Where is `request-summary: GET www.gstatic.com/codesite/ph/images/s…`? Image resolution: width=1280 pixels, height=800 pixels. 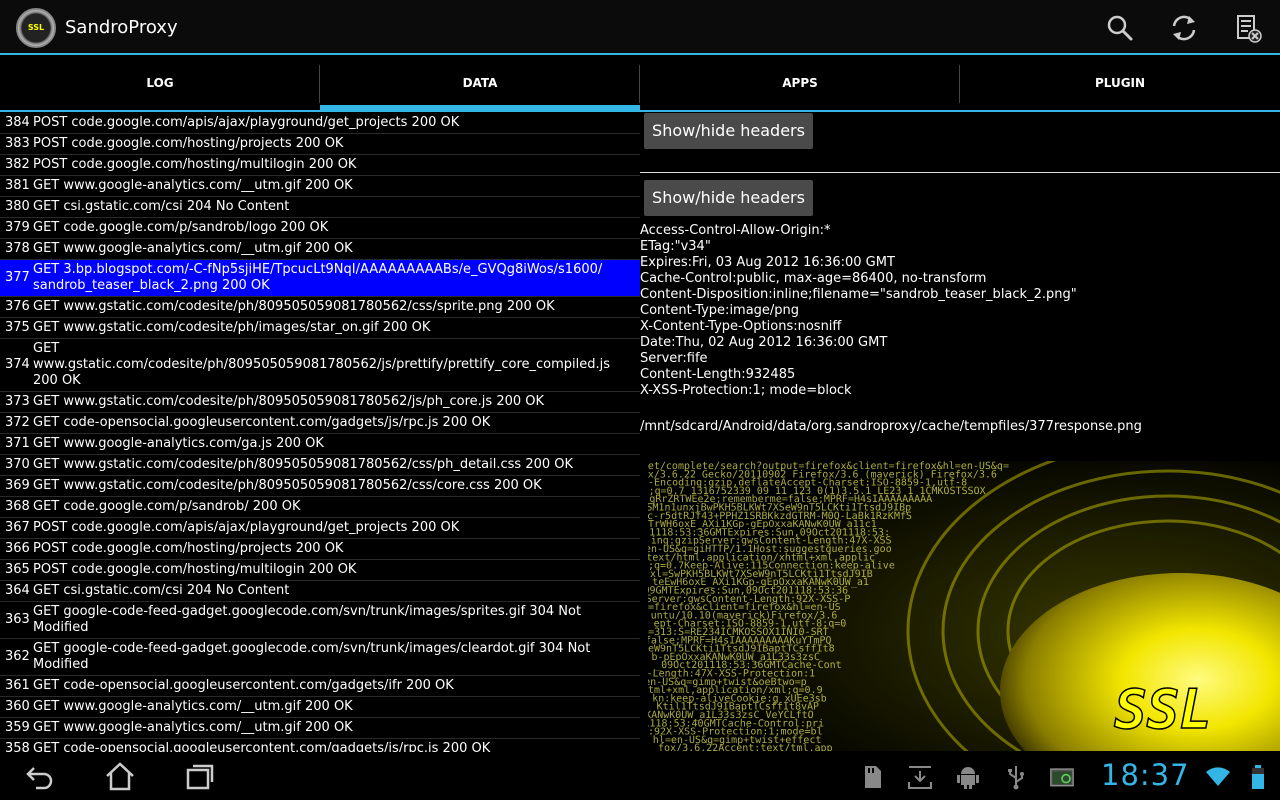
request-summary: GET www.gstatic.com/codesite/ph/images/s… is located at coordinates (232, 327).